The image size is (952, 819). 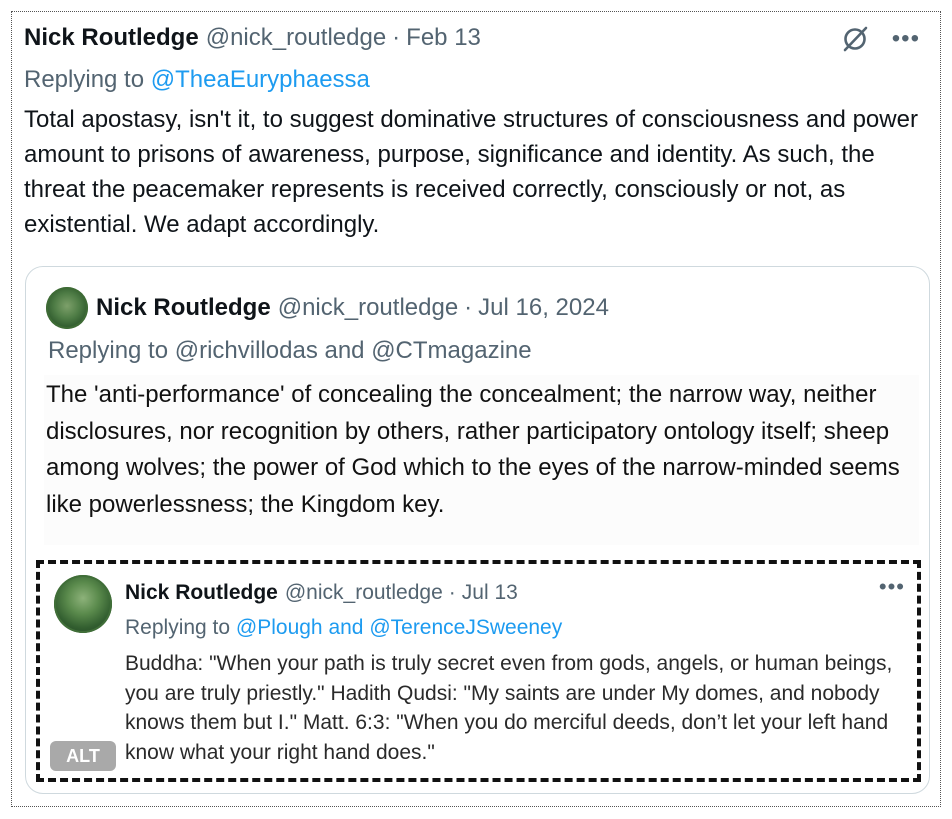 What do you see at coordinates (399, 627) in the screenshot?
I see `image-replying-to-link: @Plough and @TerenceJSweeney` at bounding box center [399, 627].